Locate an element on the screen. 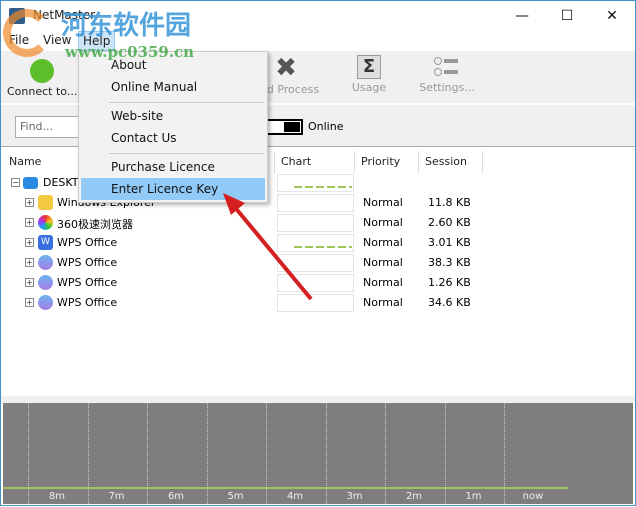 Image resolution: width=636 pixels, height=507 pixels. watermark-site-name: 河东软件园 is located at coordinates (126, 26).